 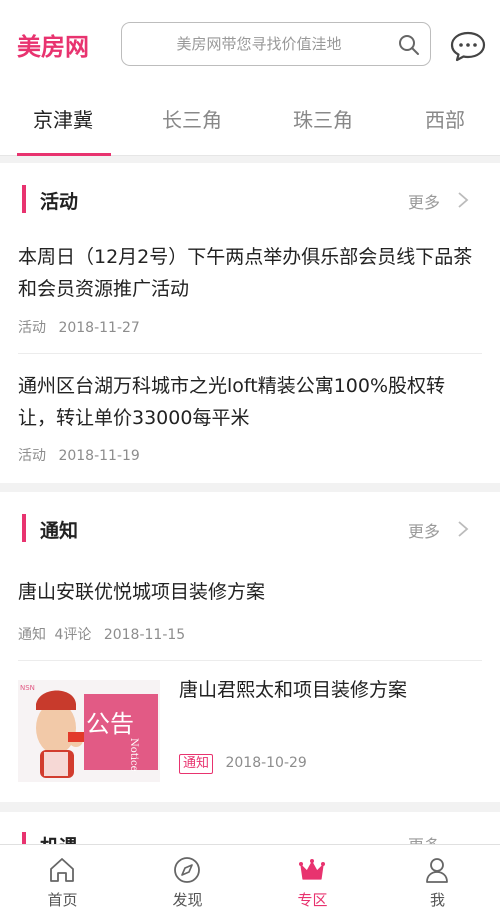 What do you see at coordinates (312, 900) in the screenshot?
I see `nav-label: 专区` at bounding box center [312, 900].